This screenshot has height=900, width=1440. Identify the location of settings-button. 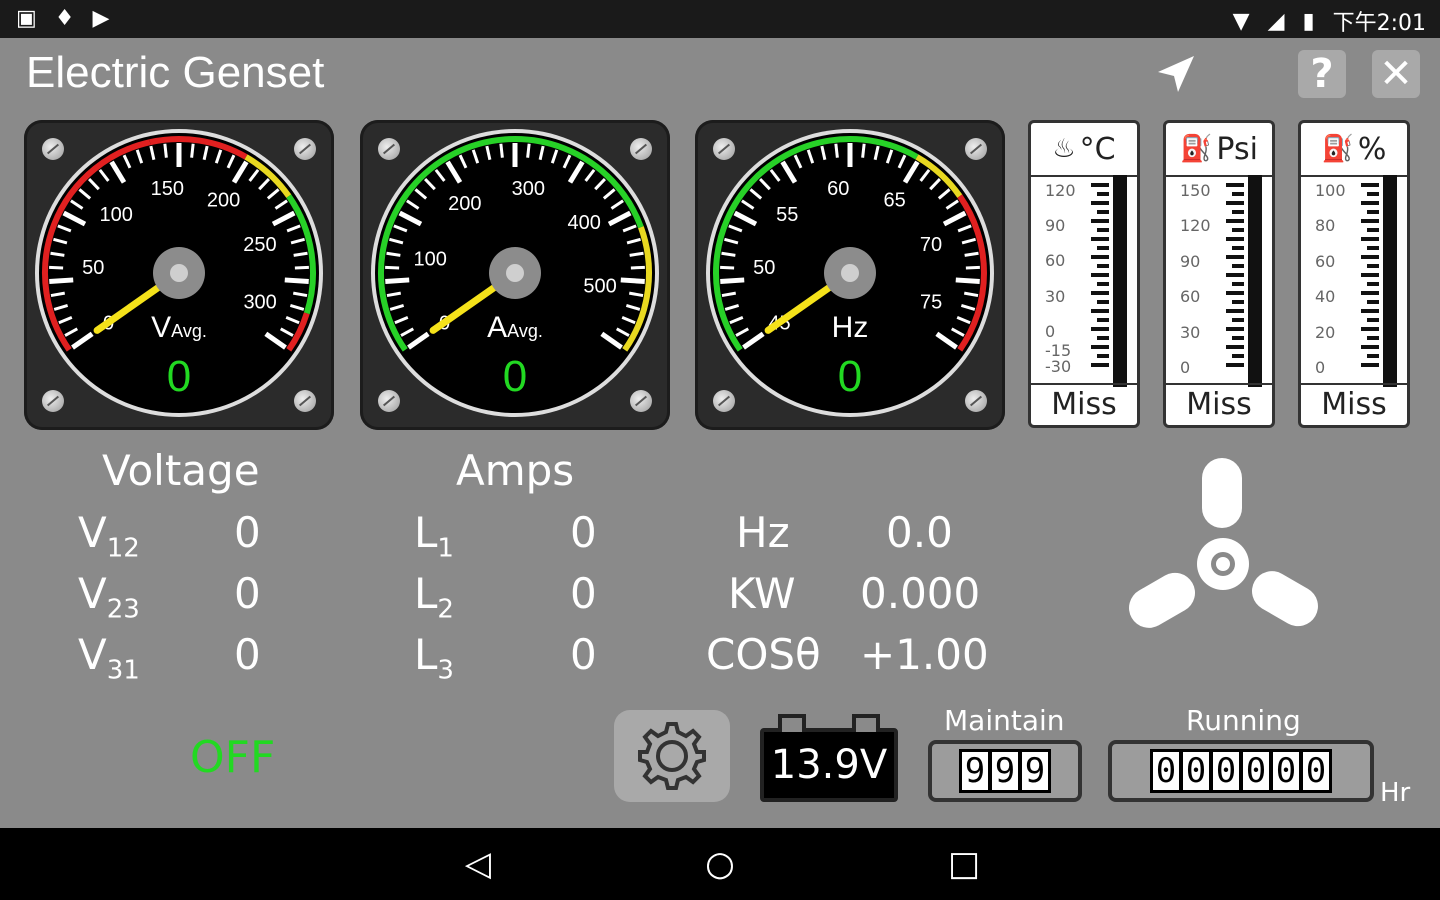
(672, 756).